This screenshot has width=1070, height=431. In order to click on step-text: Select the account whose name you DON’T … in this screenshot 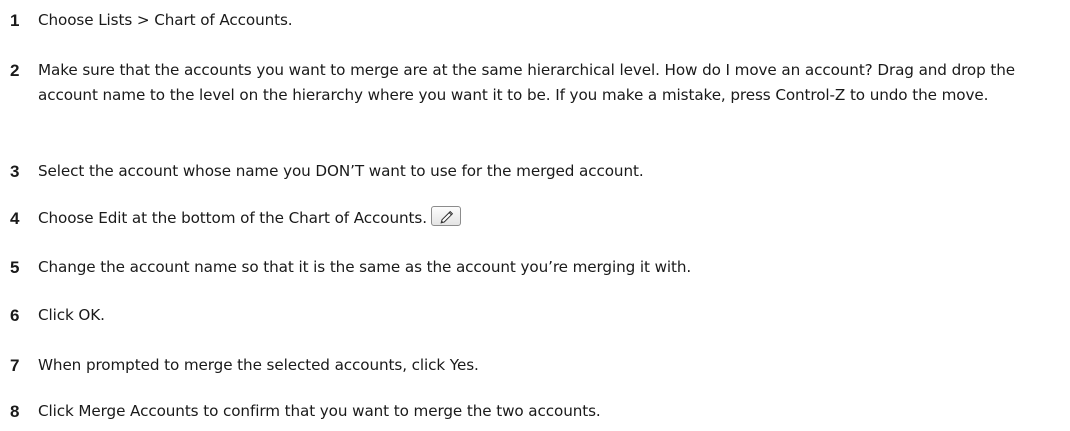, I will do `click(341, 171)`.